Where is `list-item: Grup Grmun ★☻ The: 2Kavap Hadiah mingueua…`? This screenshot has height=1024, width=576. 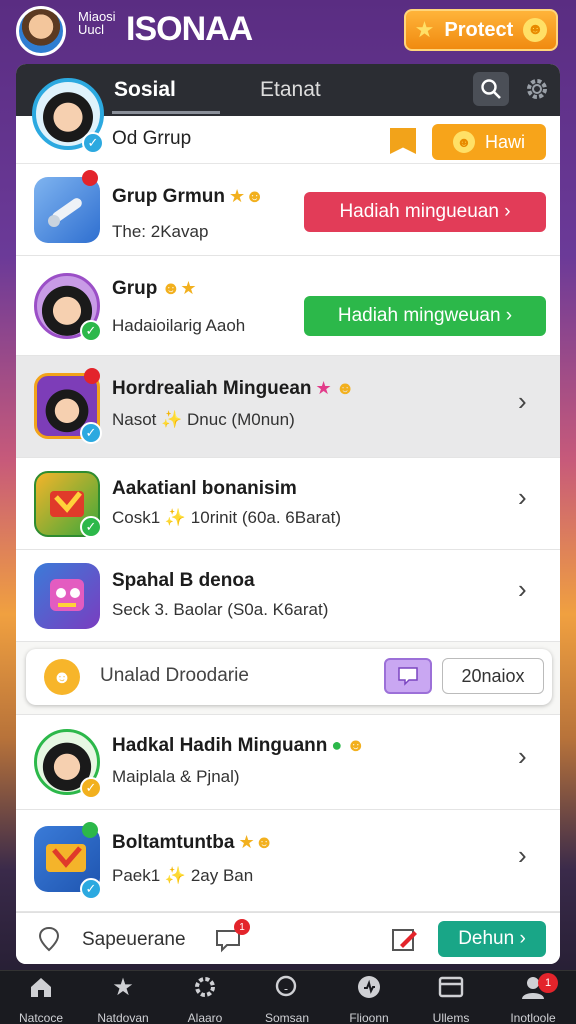
list-item: Grup Grmun ★☻ The: 2Kavap Hadiah mingueua… is located at coordinates (288, 210).